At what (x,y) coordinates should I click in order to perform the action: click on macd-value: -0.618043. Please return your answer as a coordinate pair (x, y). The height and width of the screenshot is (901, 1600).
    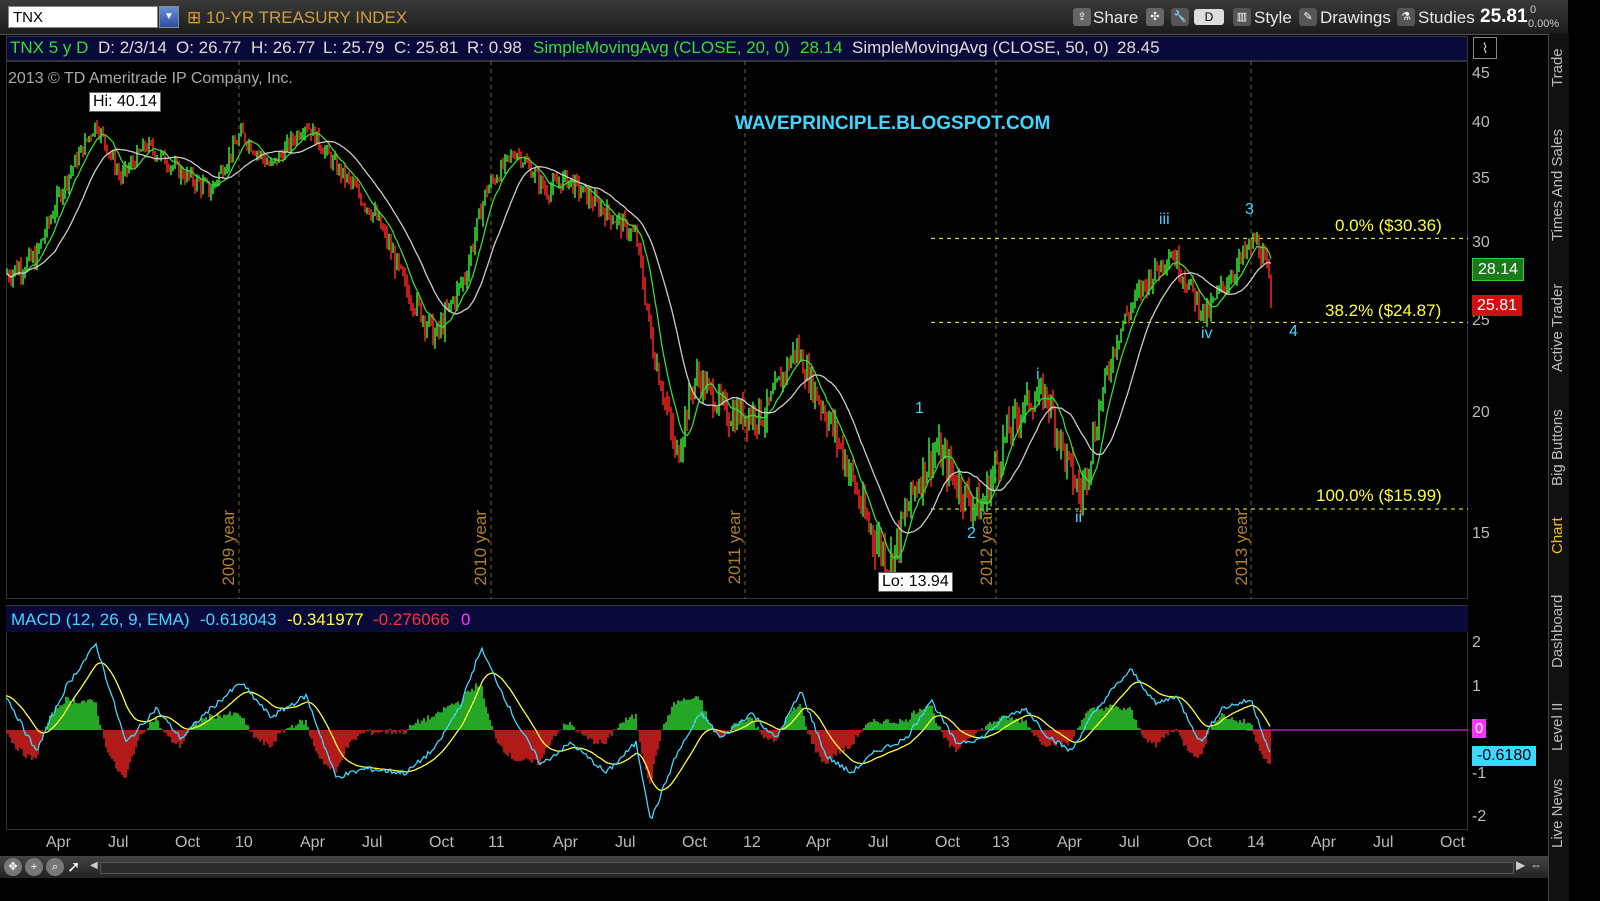
    Looking at the image, I should click on (238, 619).